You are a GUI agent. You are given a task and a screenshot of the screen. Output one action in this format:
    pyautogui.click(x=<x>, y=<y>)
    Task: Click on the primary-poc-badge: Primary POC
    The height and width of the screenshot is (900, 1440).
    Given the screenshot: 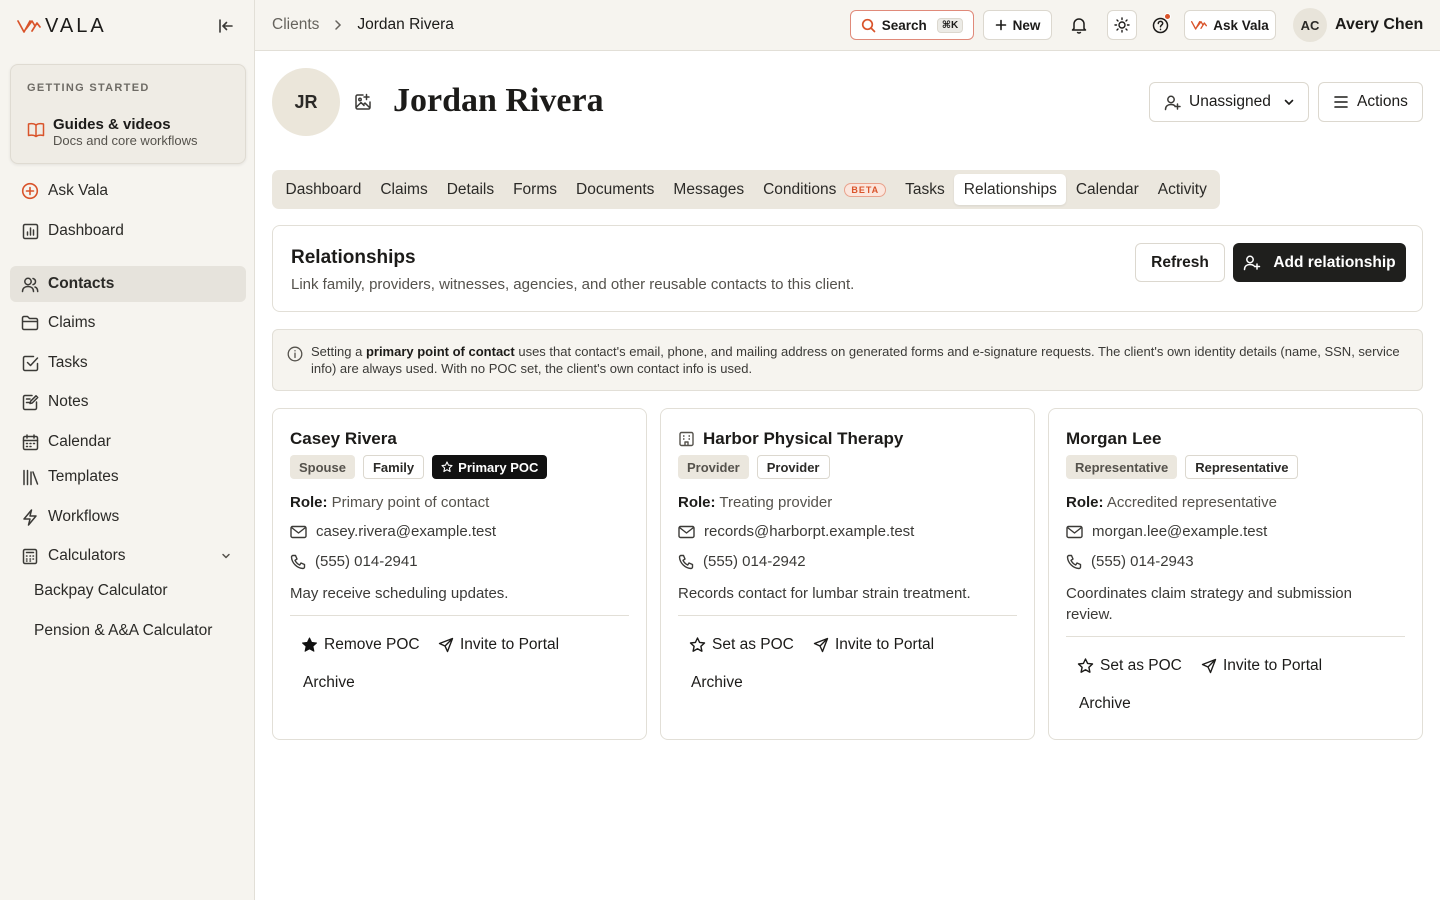 What is the action you would take?
    pyautogui.click(x=490, y=467)
    